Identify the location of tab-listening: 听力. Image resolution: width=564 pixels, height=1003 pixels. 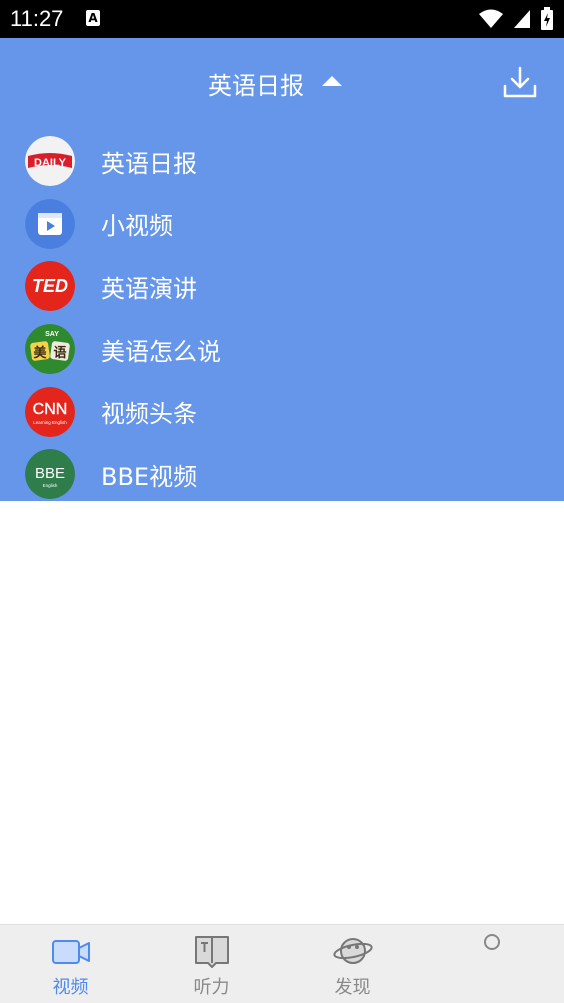
(211, 964).